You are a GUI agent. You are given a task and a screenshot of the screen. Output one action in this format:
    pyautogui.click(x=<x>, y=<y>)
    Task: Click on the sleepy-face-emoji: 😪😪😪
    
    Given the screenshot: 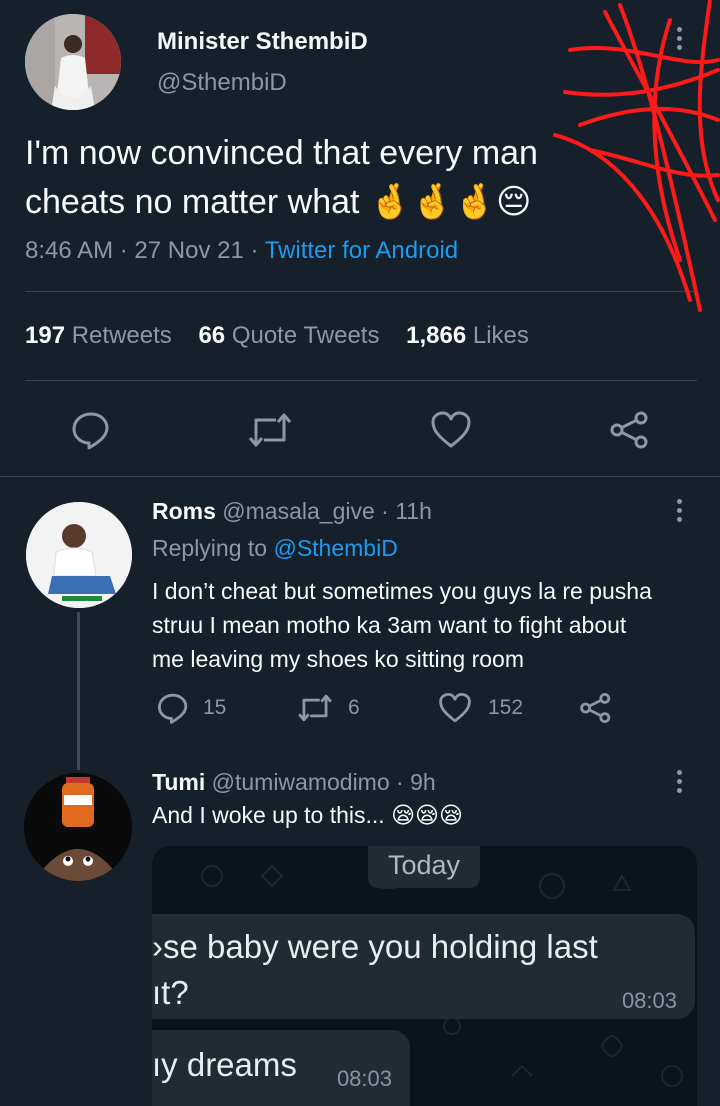 What is the action you would take?
    pyautogui.click(x=427, y=815)
    